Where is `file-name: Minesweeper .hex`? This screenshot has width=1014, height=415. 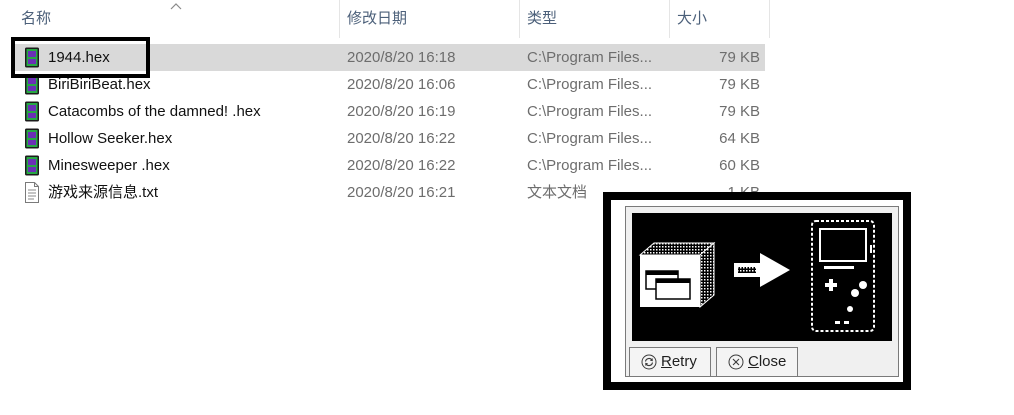
file-name: Minesweeper .hex is located at coordinates (109, 165).